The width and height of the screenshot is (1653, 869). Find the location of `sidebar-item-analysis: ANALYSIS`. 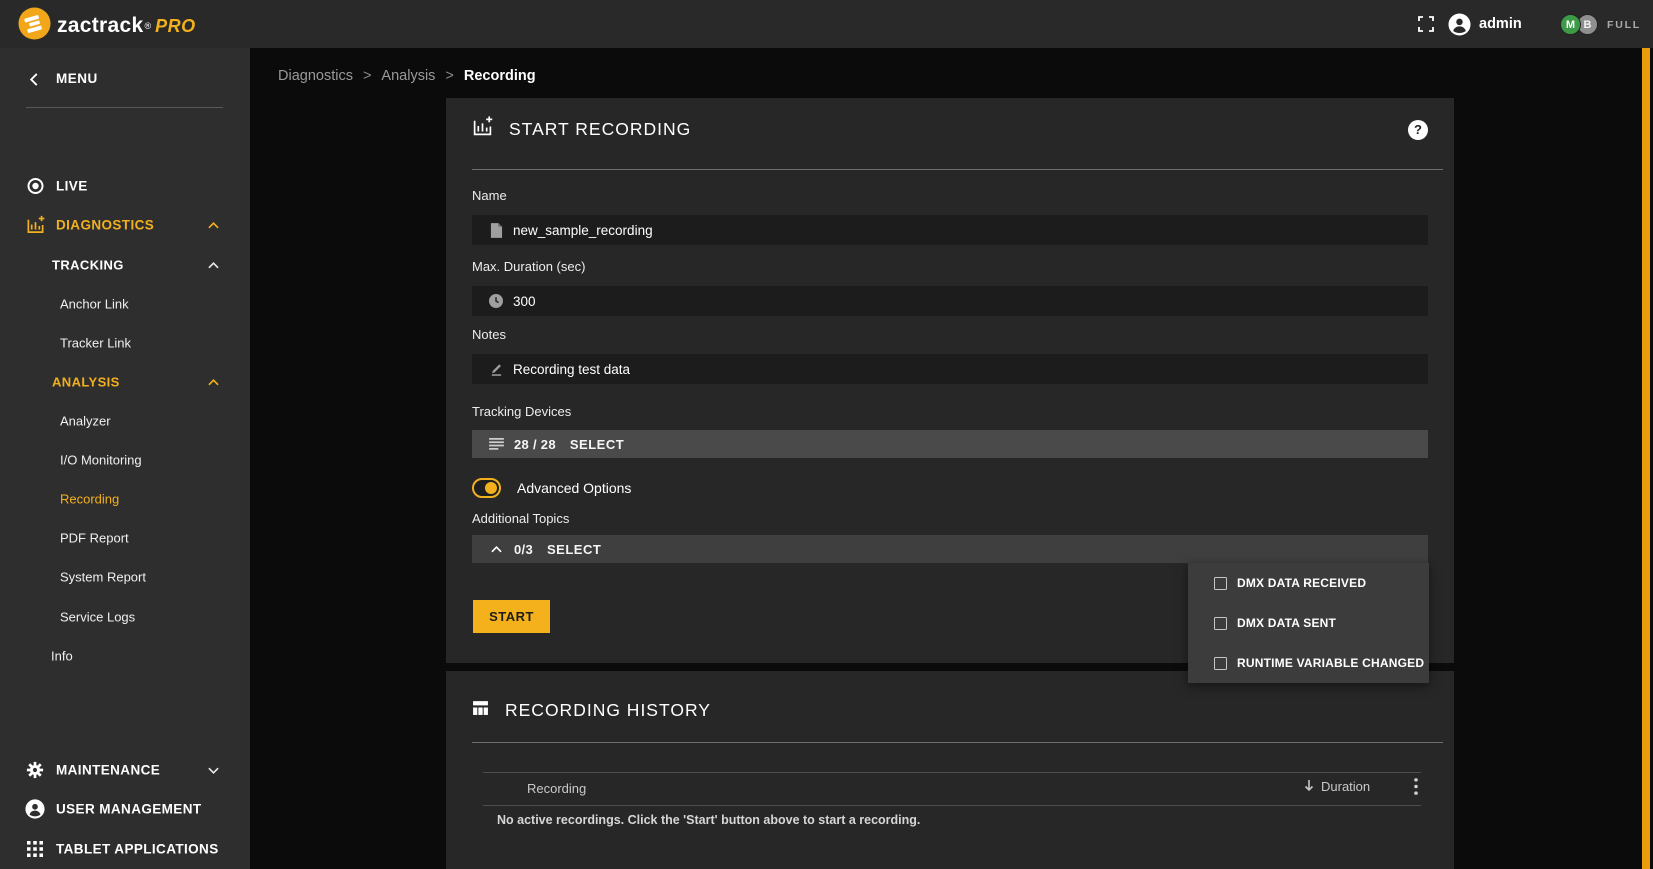

sidebar-item-analysis: ANALYSIS is located at coordinates (125, 381).